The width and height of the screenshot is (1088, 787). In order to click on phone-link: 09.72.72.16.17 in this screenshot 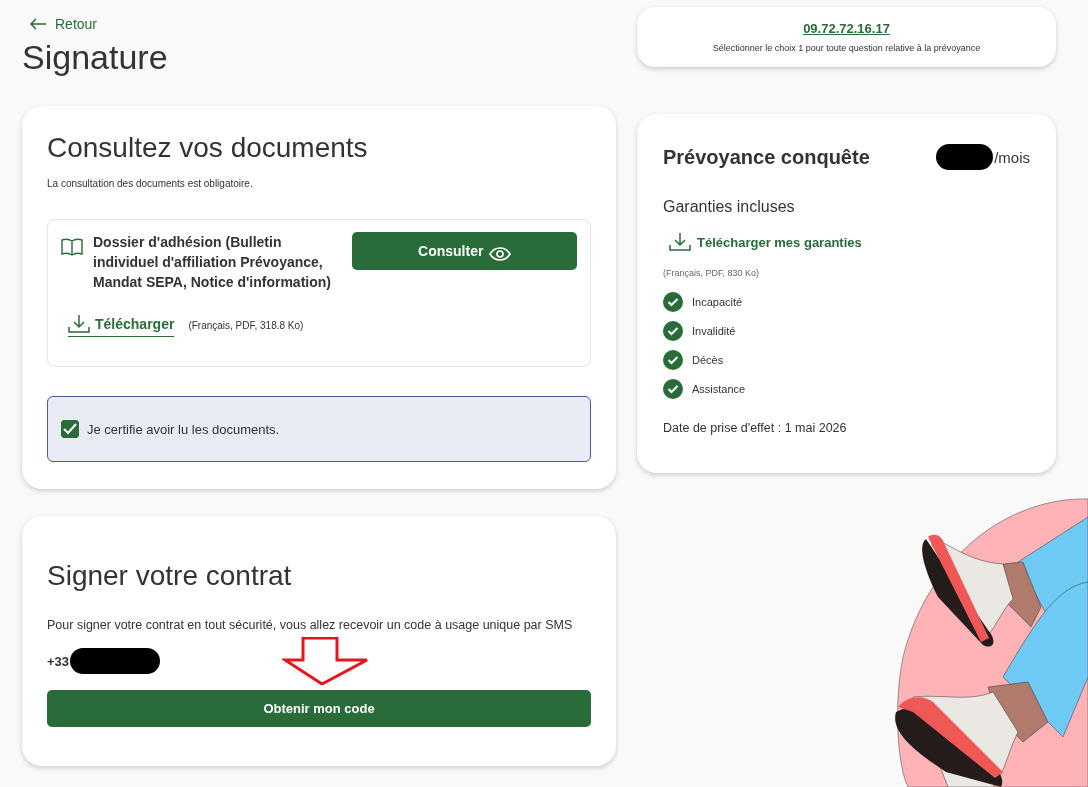, I will do `click(846, 28)`.